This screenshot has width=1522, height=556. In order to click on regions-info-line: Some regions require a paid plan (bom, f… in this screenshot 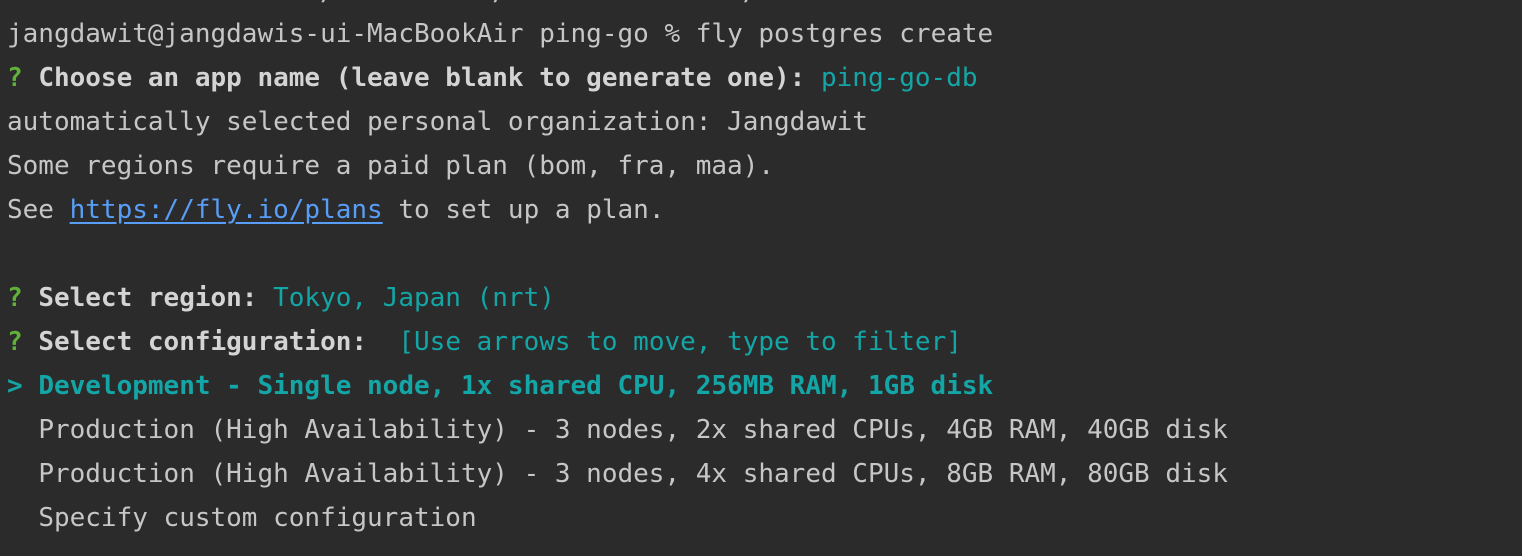, I will do `click(391, 166)`.